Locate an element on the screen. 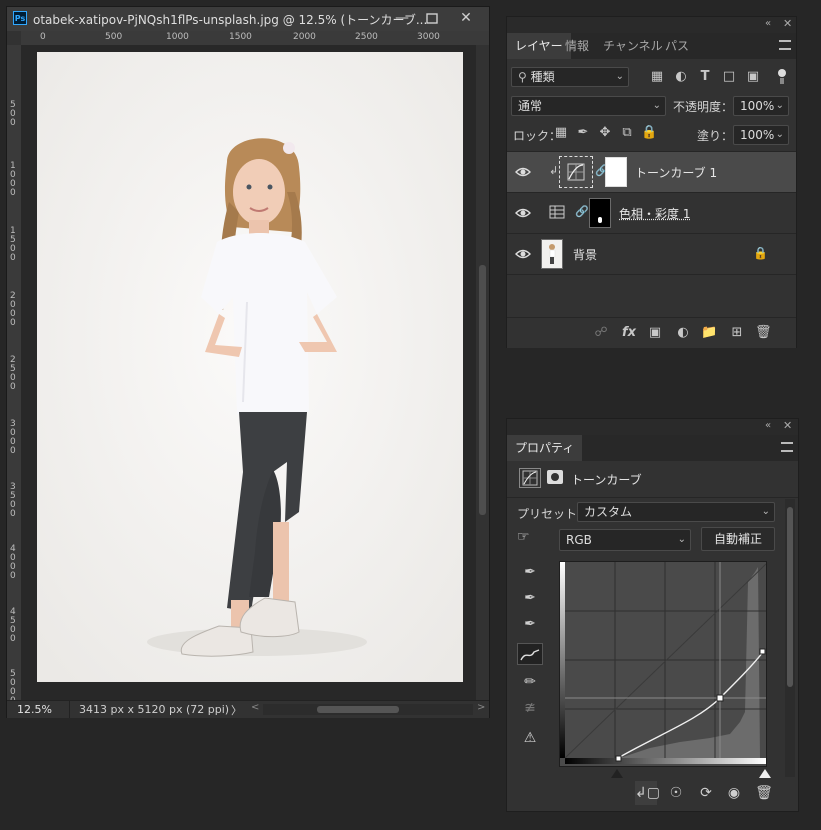 This screenshot has width=821, height=830. black-point-eyedropper-icon: ✒ is located at coordinates (530, 572).